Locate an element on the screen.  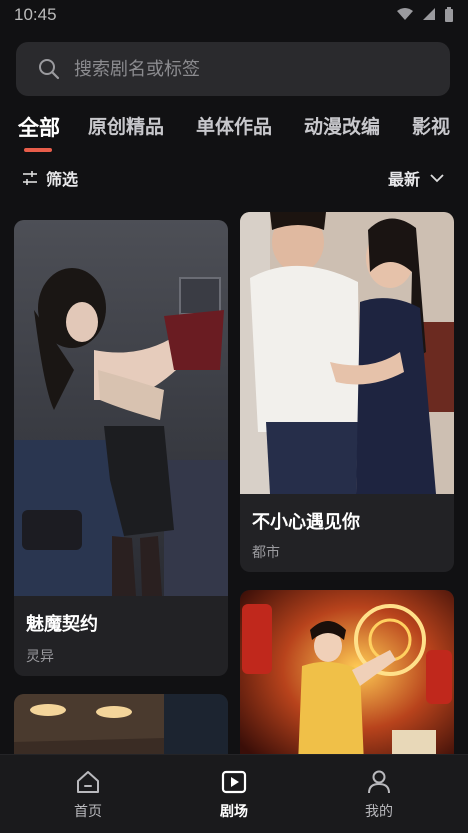
card-tag: 都市 is located at coordinates (266, 553).